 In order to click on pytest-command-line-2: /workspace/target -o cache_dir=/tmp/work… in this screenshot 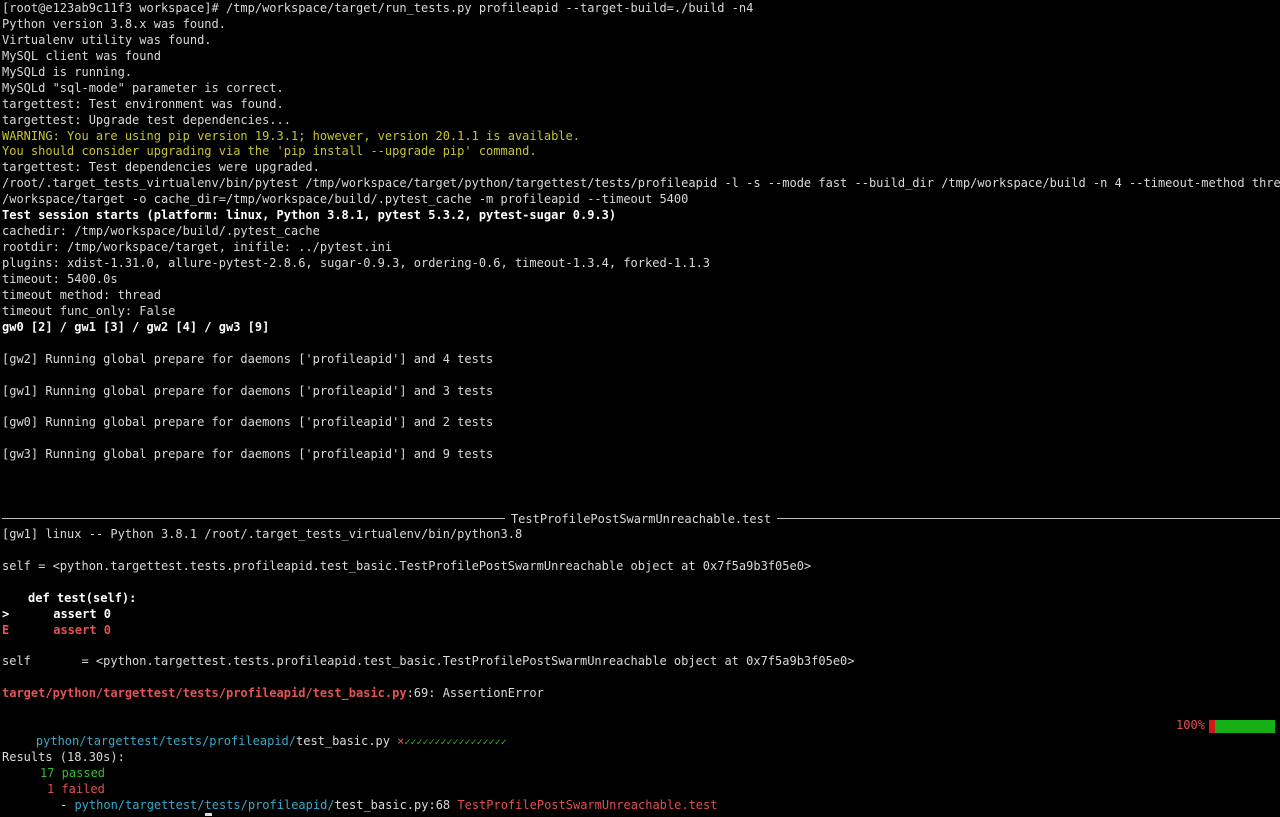, I will do `click(345, 199)`.